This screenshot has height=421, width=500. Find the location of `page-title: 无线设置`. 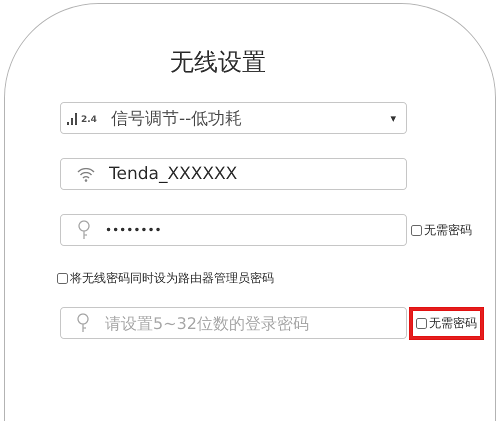

page-title: 无线设置 is located at coordinates (218, 62).